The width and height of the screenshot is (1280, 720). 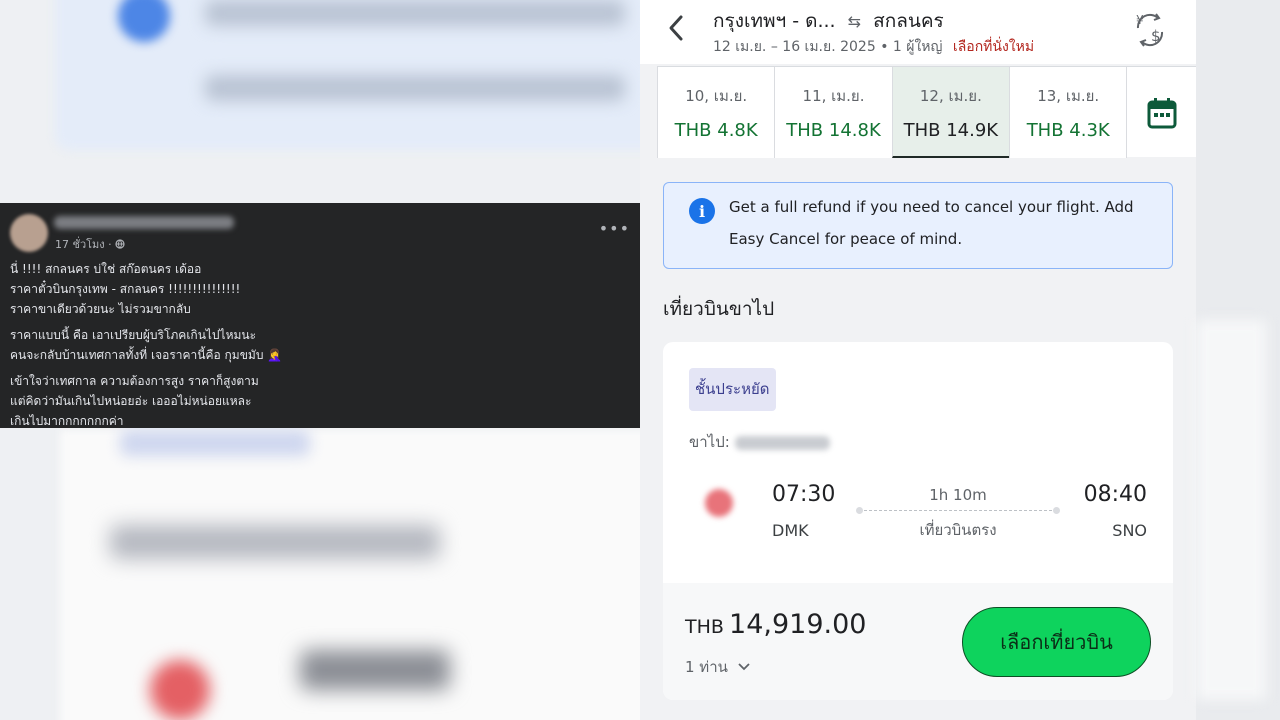 What do you see at coordinates (1068, 130) in the screenshot?
I see `date-price: THB 4.3K` at bounding box center [1068, 130].